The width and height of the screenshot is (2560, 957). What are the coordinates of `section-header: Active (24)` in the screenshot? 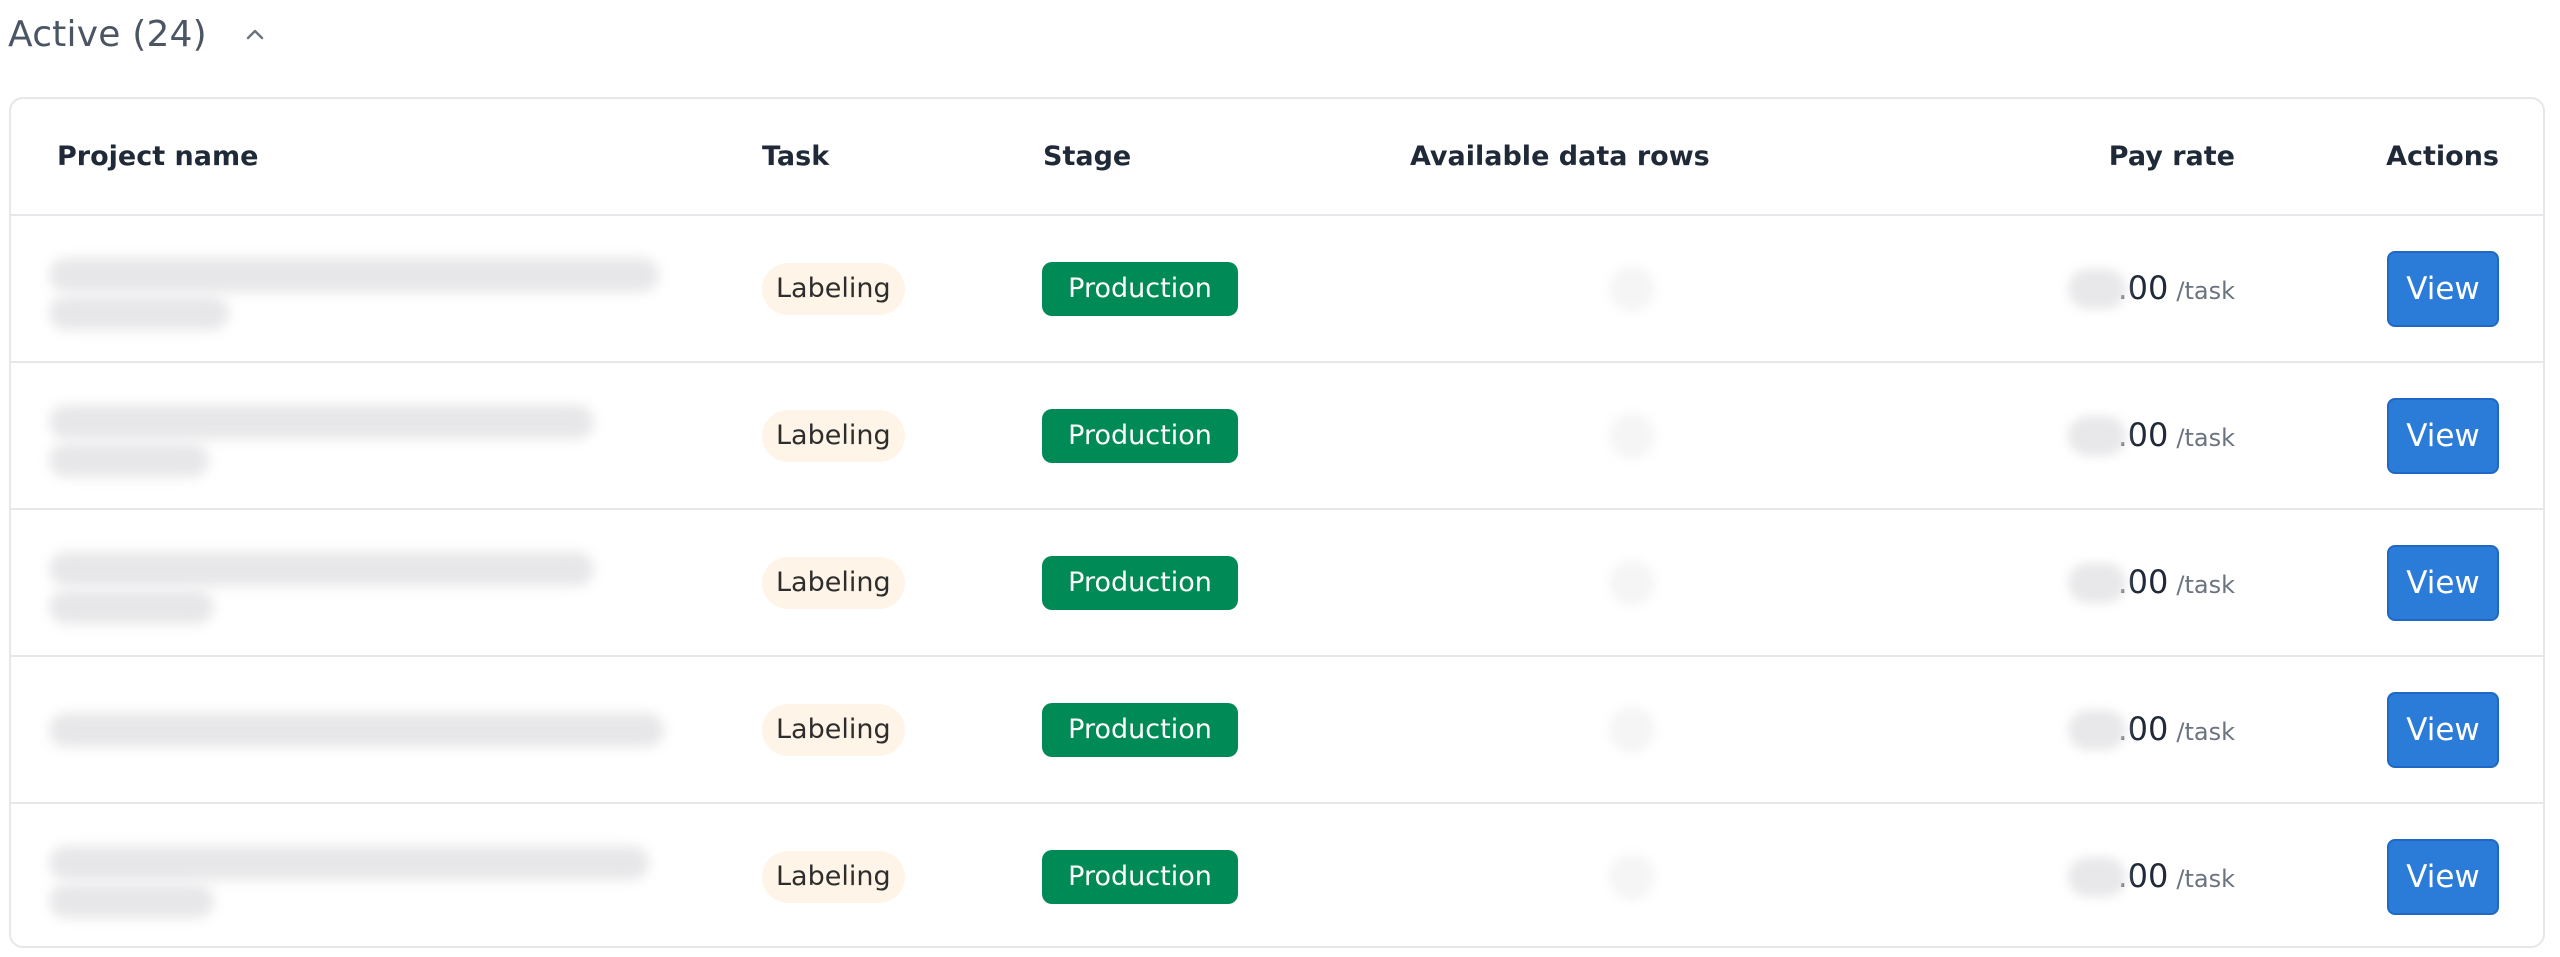 It's located at (140, 34).